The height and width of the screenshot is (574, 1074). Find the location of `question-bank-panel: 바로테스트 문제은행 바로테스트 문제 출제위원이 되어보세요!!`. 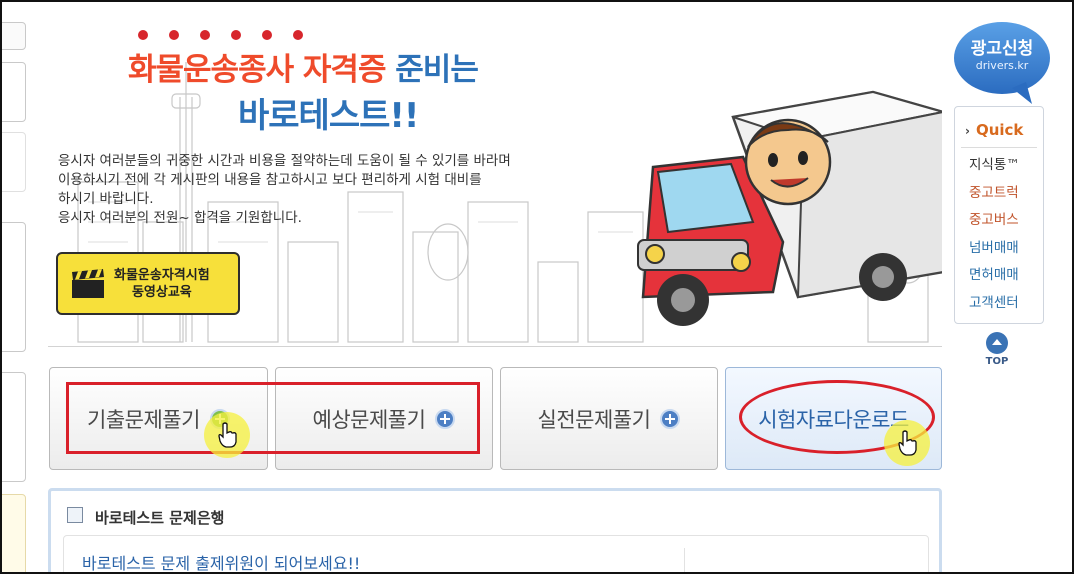

question-bank-panel: 바로테스트 문제은행 바로테스트 문제 출제위원이 되어보세요!! is located at coordinates (495, 530).